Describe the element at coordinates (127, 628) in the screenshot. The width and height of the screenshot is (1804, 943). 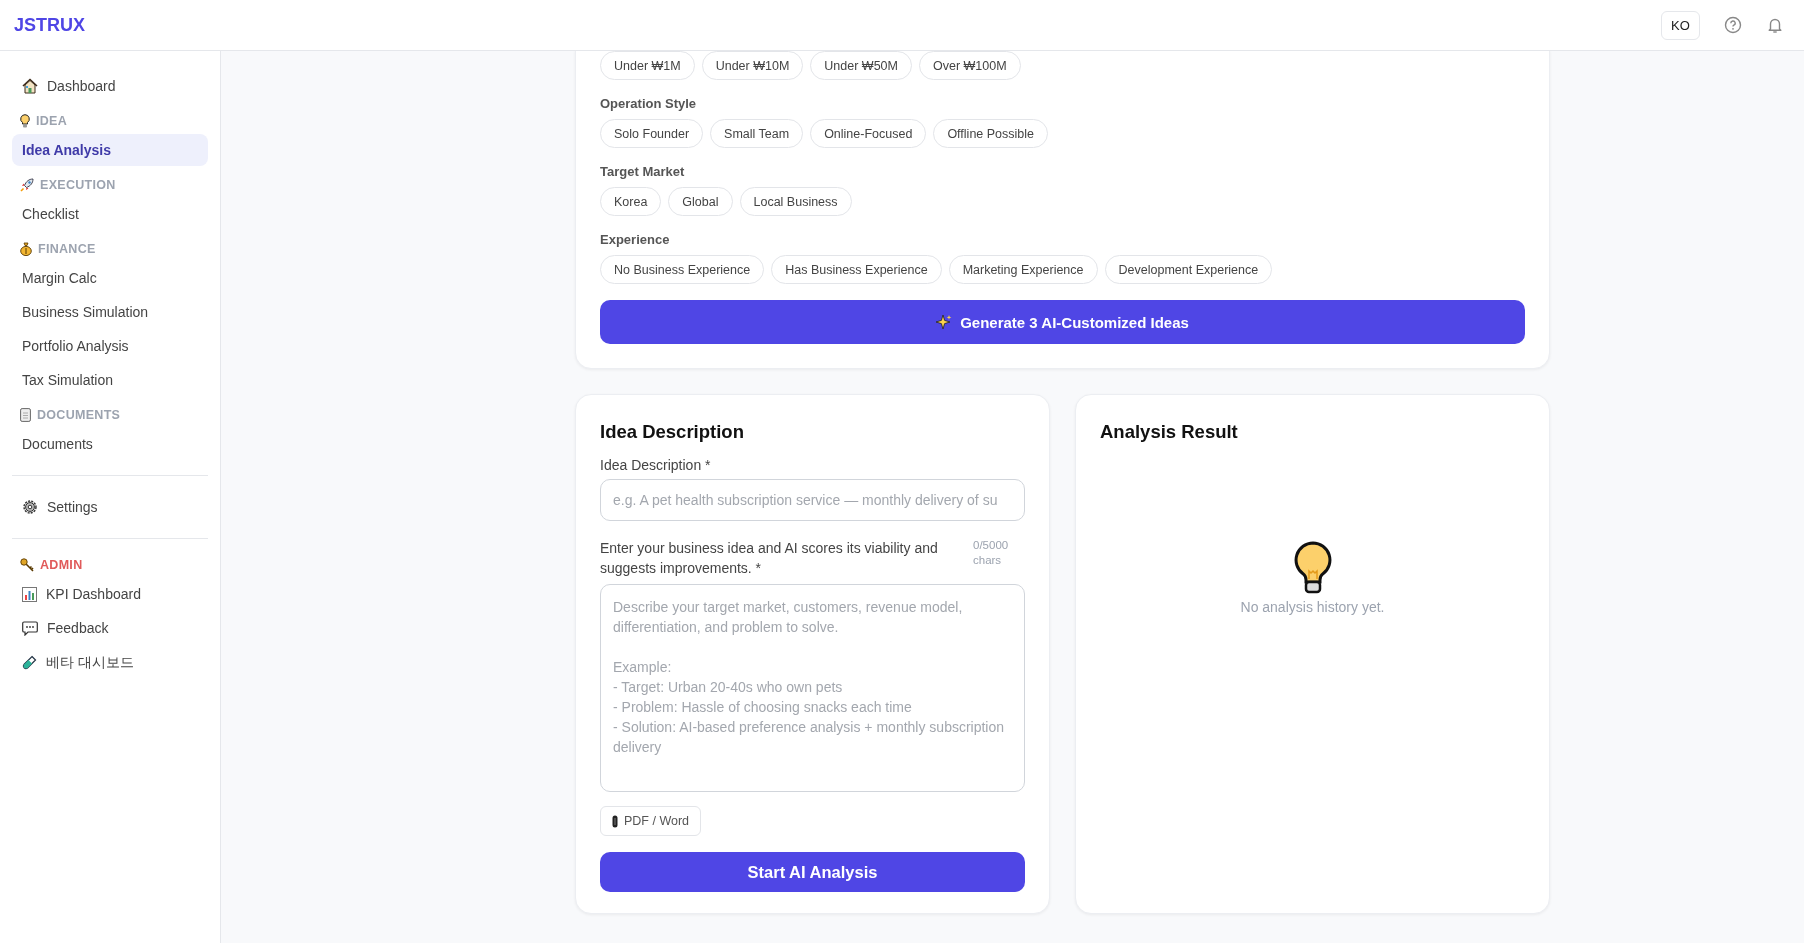
I see `nav-item: Feedback` at that location.